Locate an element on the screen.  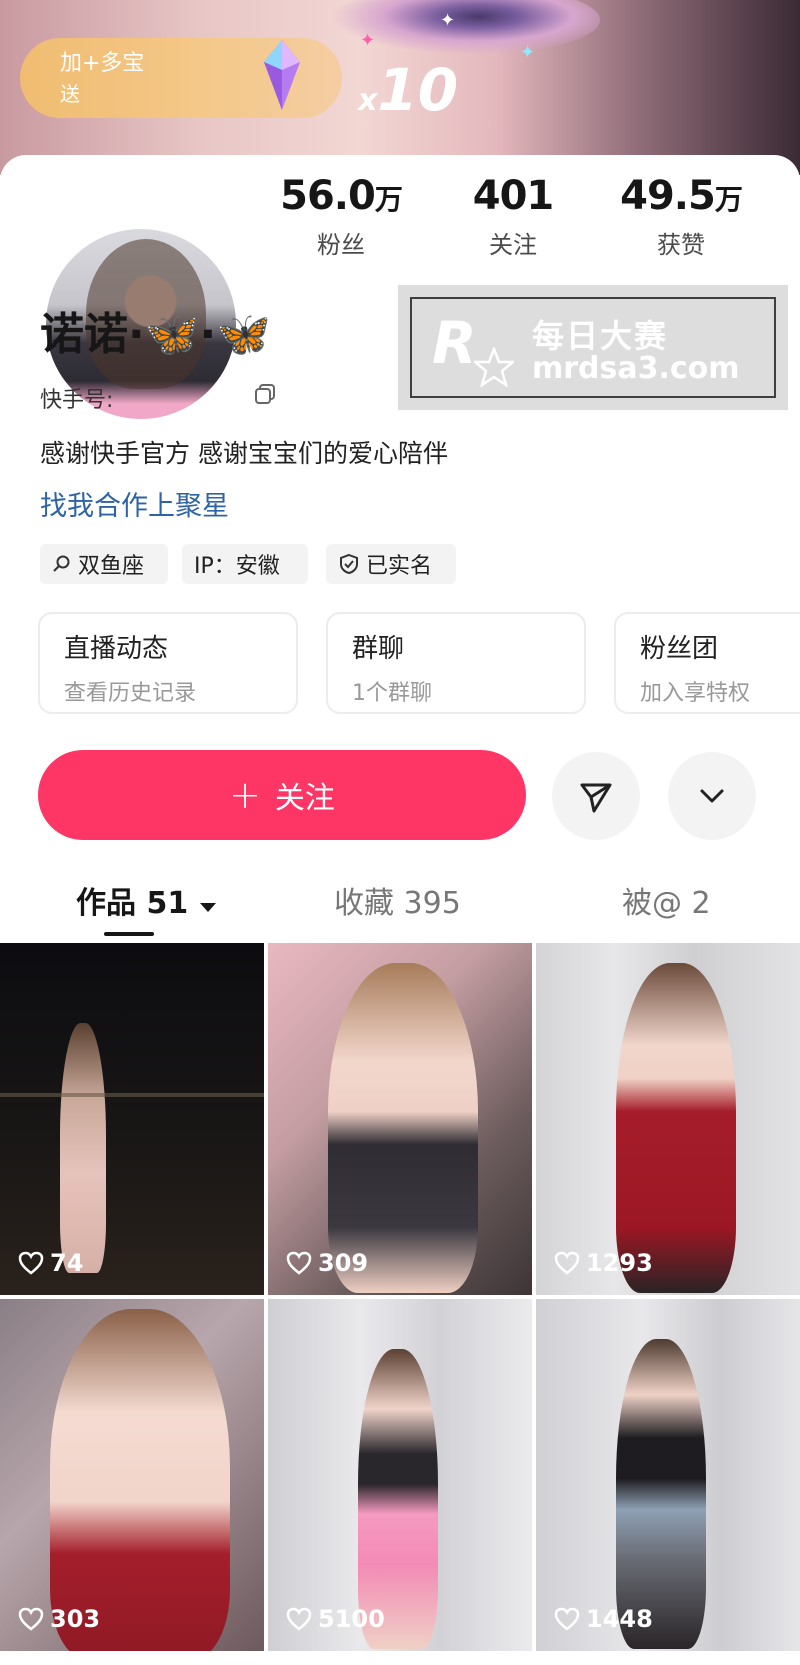
feature-group-chat: 群聊 1个群聊 is located at coordinates (456, 663).